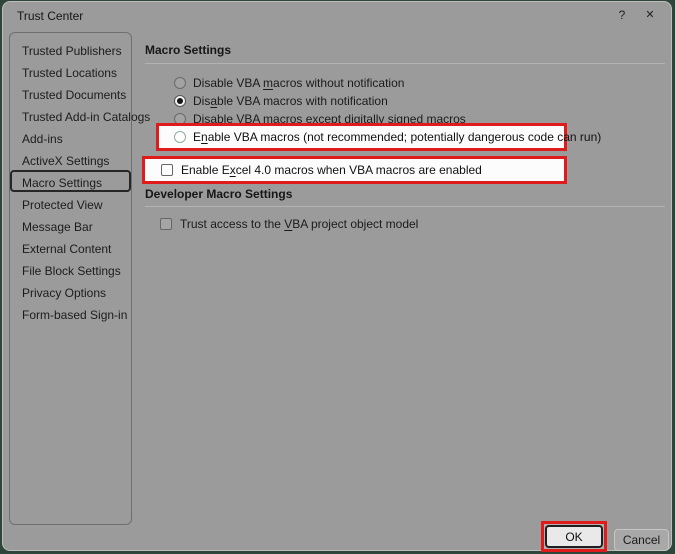 The width and height of the screenshot is (675, 554). What do you see at coordinates (188, 50) in the screenshot?
I see `macro-settings-heading: Macro Settings` at bounding box center [188, 50].